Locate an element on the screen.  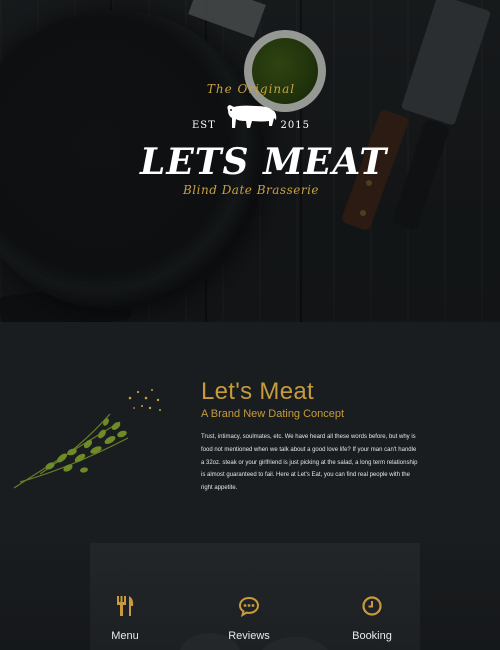
nav-item-reviews: Reviews is located at coordinates (249, 618).